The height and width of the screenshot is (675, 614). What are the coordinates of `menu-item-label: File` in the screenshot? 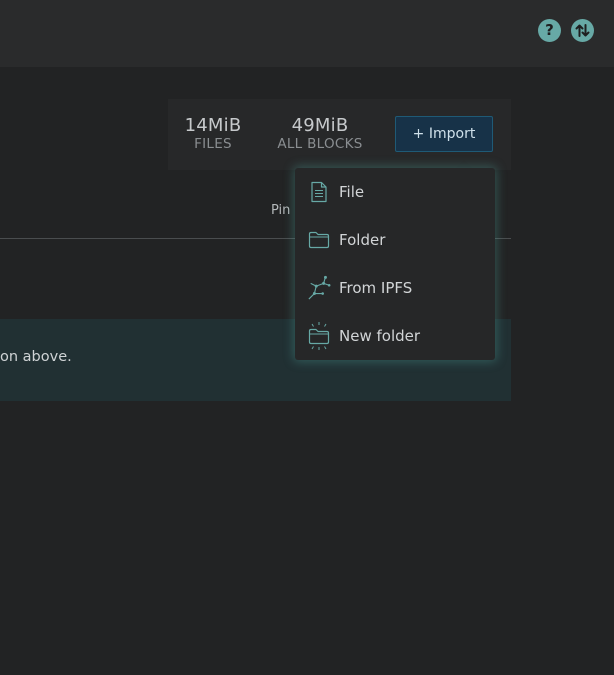 It's located at (352, 192).